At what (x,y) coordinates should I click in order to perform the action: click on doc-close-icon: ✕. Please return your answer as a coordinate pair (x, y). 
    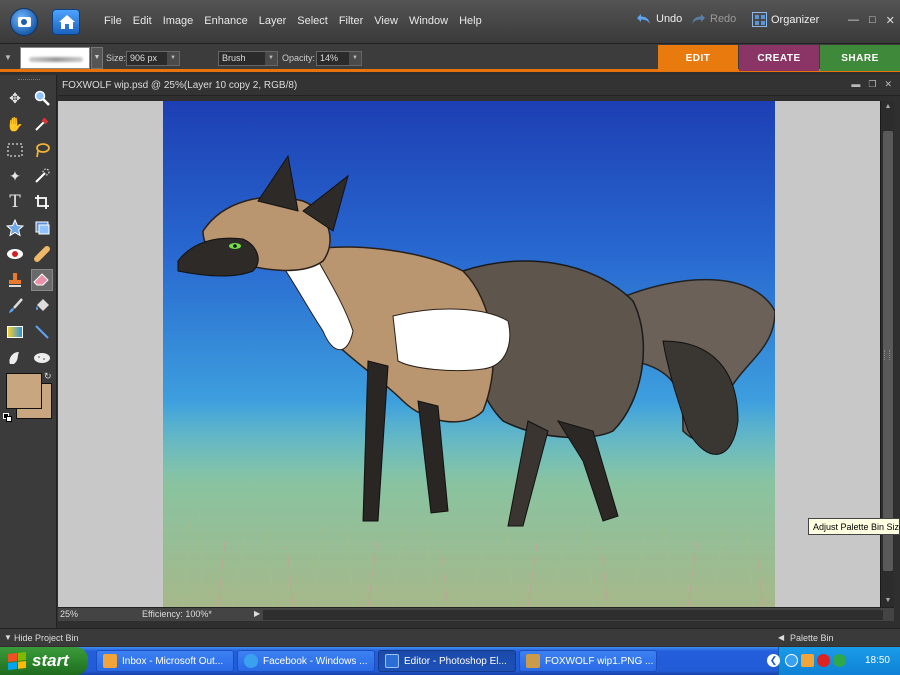
    Looking at the image, I should click on (888, 84).